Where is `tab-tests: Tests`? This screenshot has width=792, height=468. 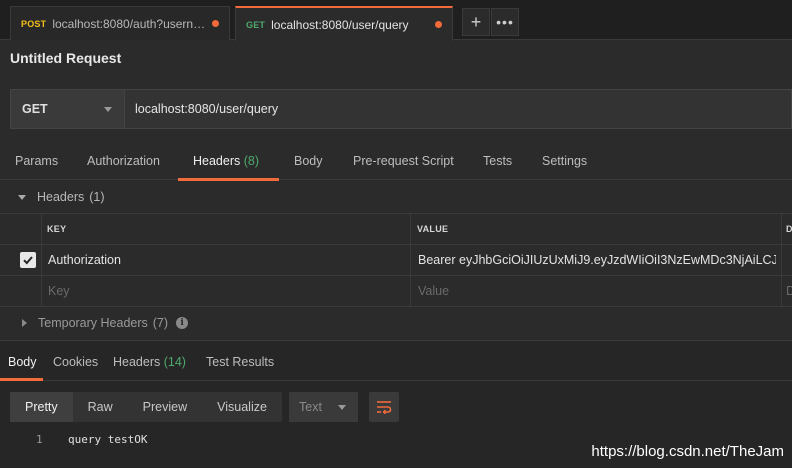 tab-tests: Tests is located at coordinates (497, 161).